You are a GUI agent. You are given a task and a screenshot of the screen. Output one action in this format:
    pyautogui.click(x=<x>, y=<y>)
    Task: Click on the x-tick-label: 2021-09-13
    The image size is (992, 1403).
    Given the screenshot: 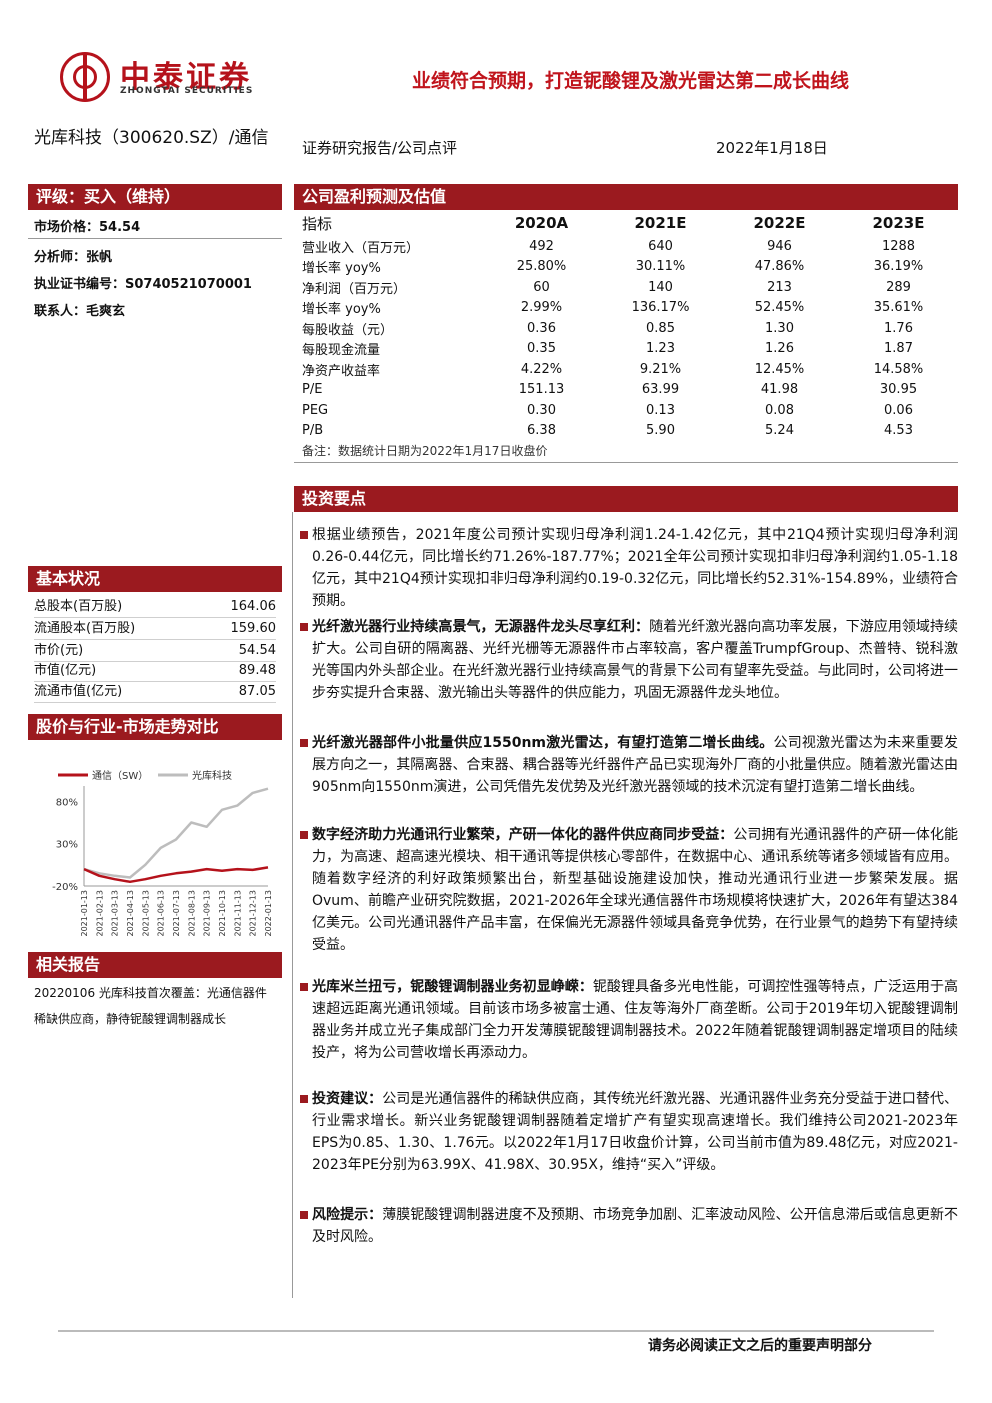 What is the action you would take?
    pyautogui.click(x=207, y=913)
    